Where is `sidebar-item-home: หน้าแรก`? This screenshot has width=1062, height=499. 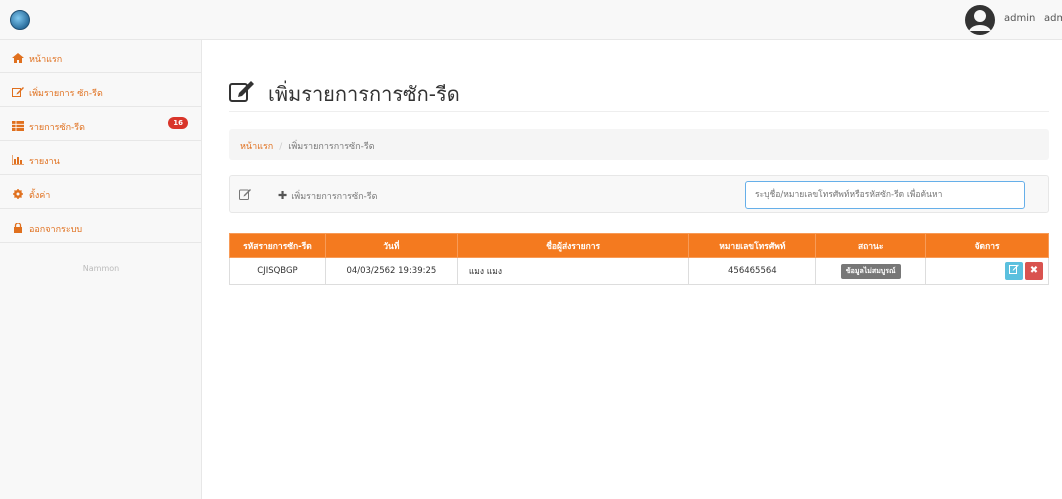 sidebar-item-home: หน้าแรก is located at coordinates (101, 56).